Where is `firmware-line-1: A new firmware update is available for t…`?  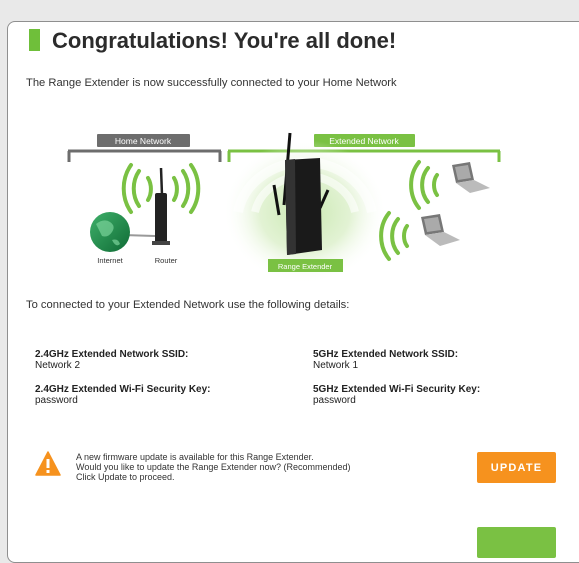 firmware-line-1: A new firmware update is available for t… is located at coordinates (195, 457).